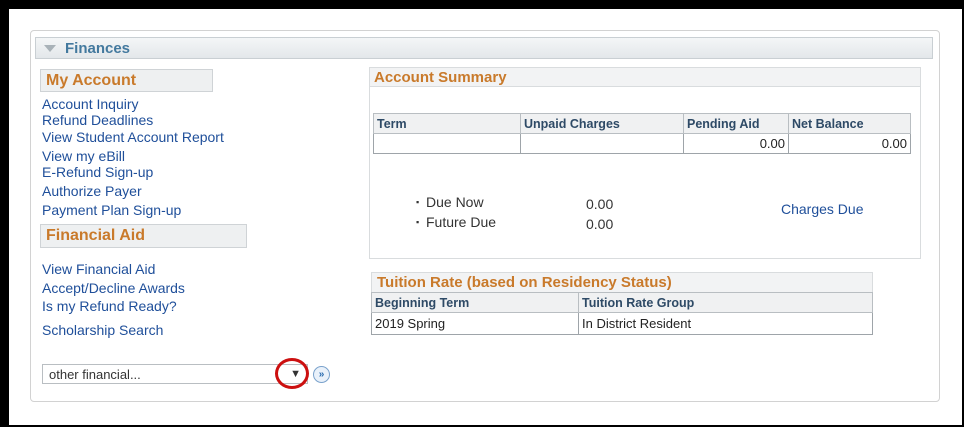  I want to click on column-header: Pending Aid, so click(736, 123).